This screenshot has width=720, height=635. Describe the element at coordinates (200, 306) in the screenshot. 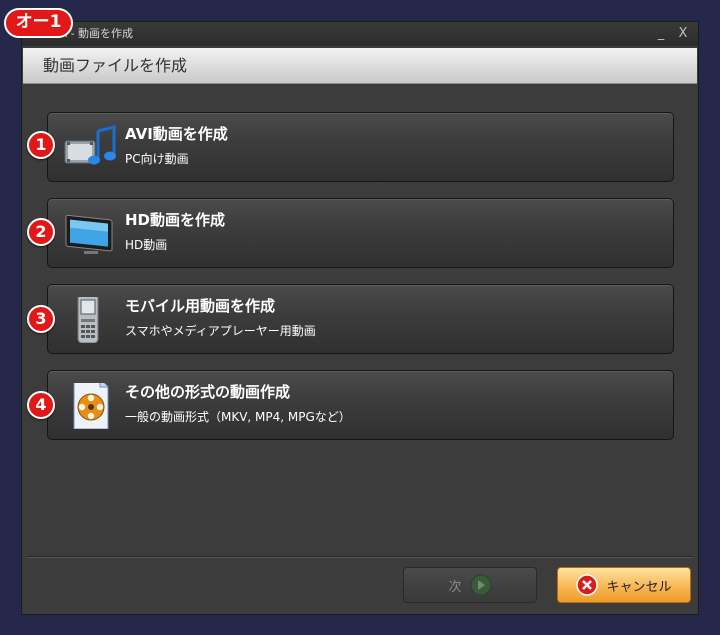

I see `option-title: モバイル用動画を作成` at that location.